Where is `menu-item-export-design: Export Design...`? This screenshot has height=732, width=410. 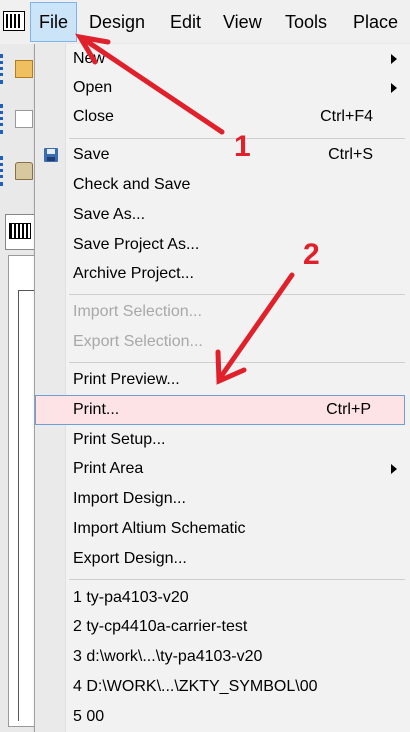 menu-item-export-design: Export Design... is located at coordinates (221, 559).